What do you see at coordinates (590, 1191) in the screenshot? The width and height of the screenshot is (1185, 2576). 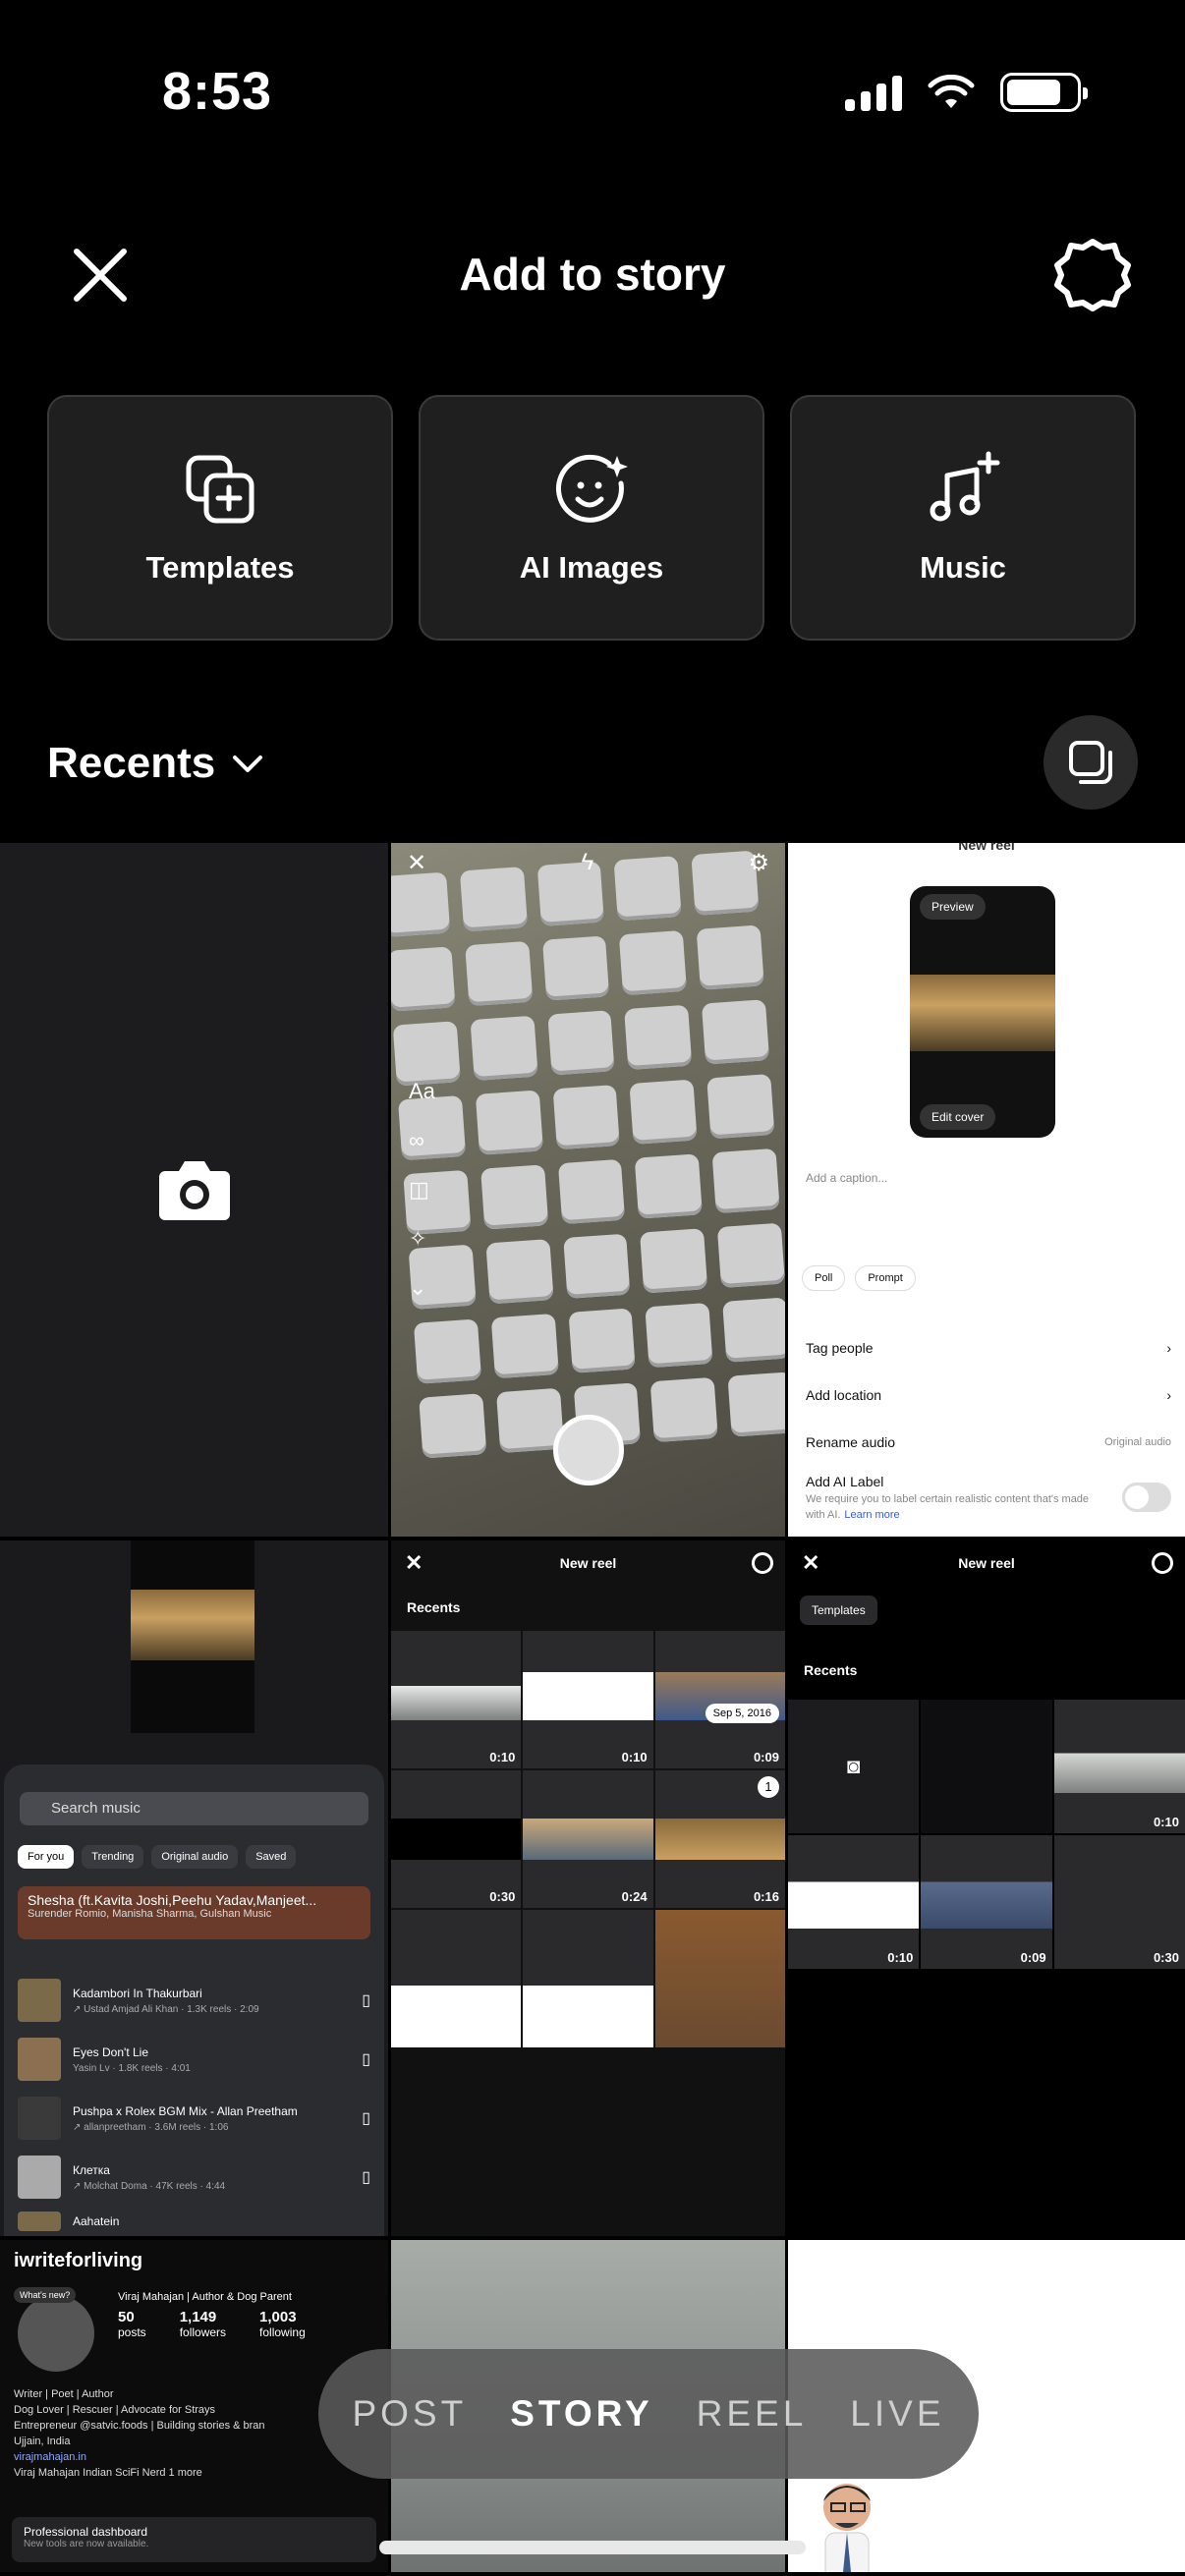 I see `media-thumbnail-keyboard: ✕ ϟ ⚙ Aa ∞ ◫ ✧ ⌄` at bounding box center [590, 1191].